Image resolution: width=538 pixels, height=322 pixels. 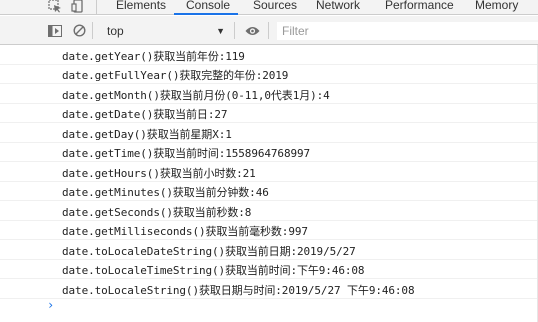 I want to click on console-message-text: date.getDate()获取当前日:27, so click(x=145, y=114).